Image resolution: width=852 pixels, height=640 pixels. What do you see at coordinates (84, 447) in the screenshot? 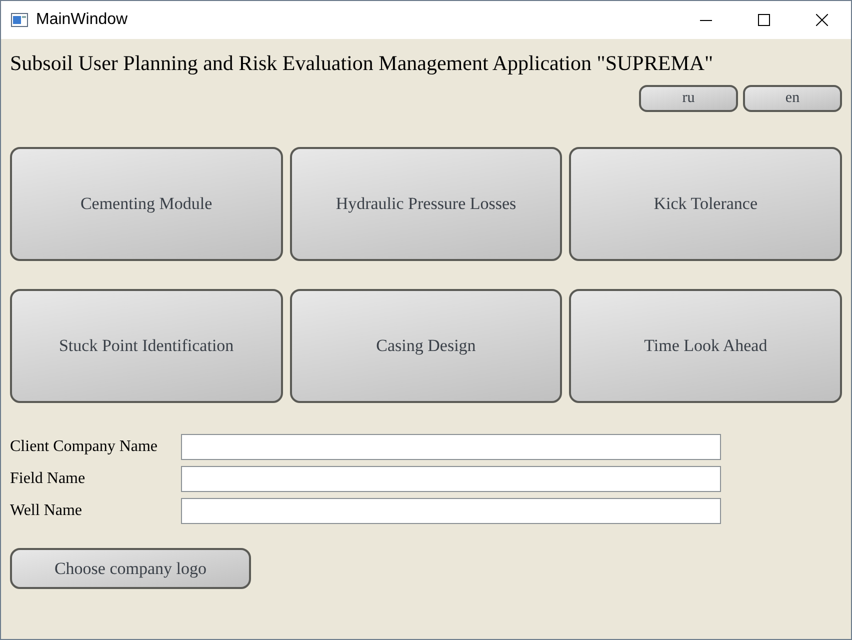
I see `field-label: Client Company Name` at bounding box center [84, 447].